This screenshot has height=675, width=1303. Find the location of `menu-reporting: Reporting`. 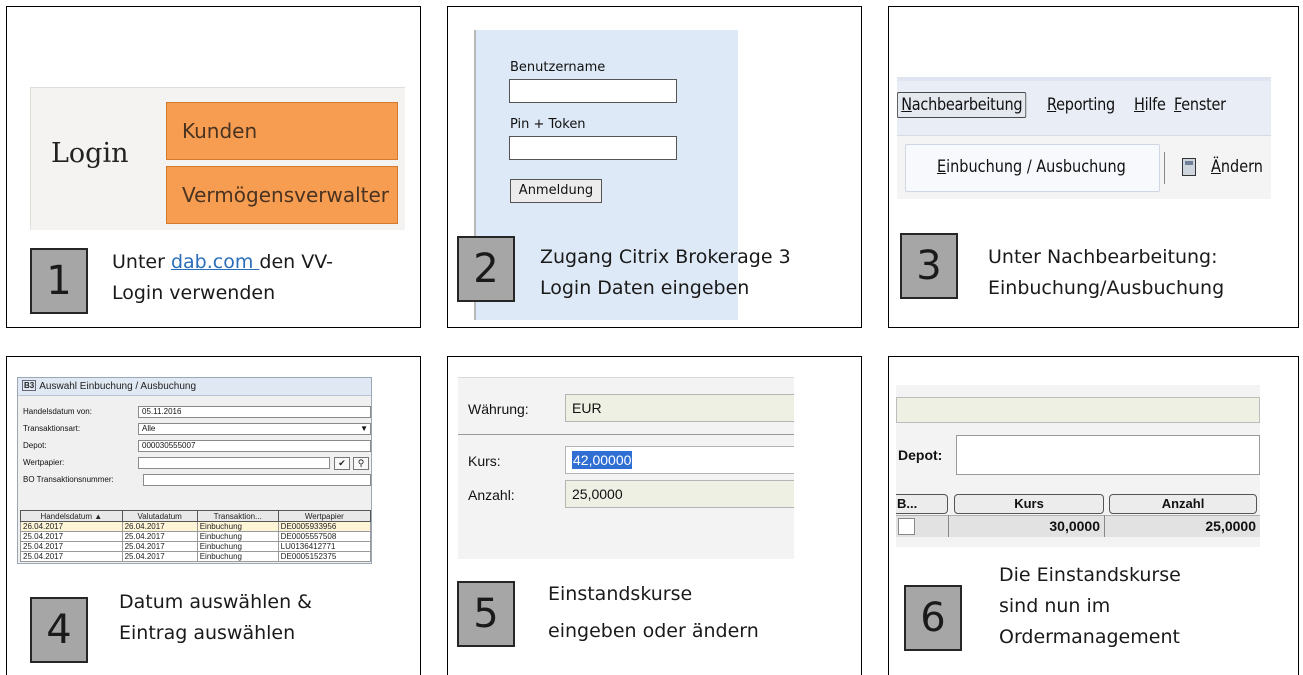

menu-reporting: Reporting is located at coordinates (1081, 105).